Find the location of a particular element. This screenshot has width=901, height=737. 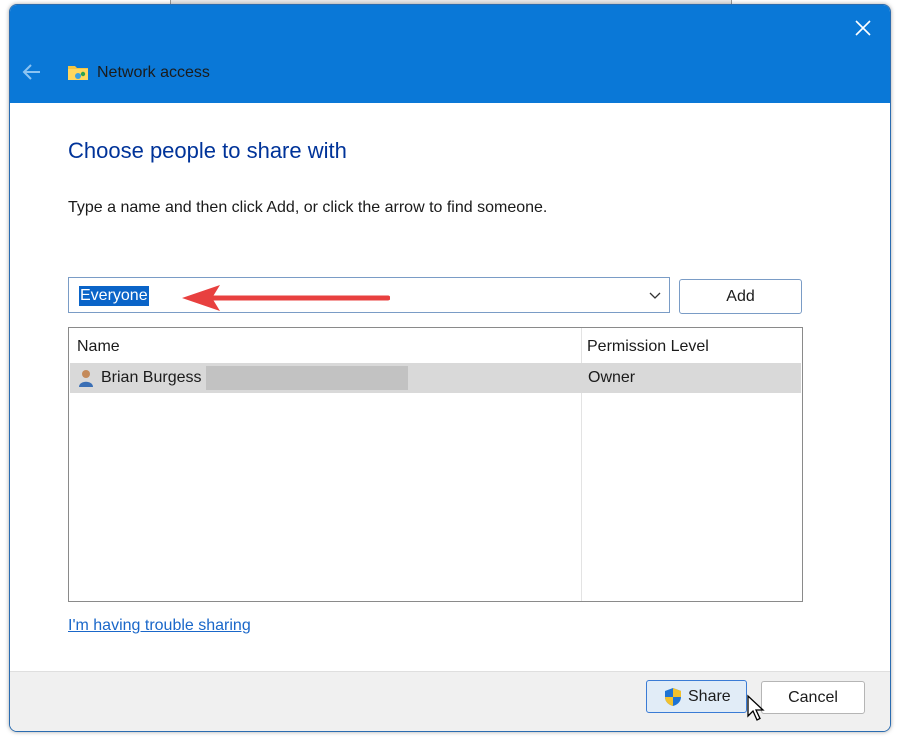

chevron-down-icon is located at coordinates (655, 295).